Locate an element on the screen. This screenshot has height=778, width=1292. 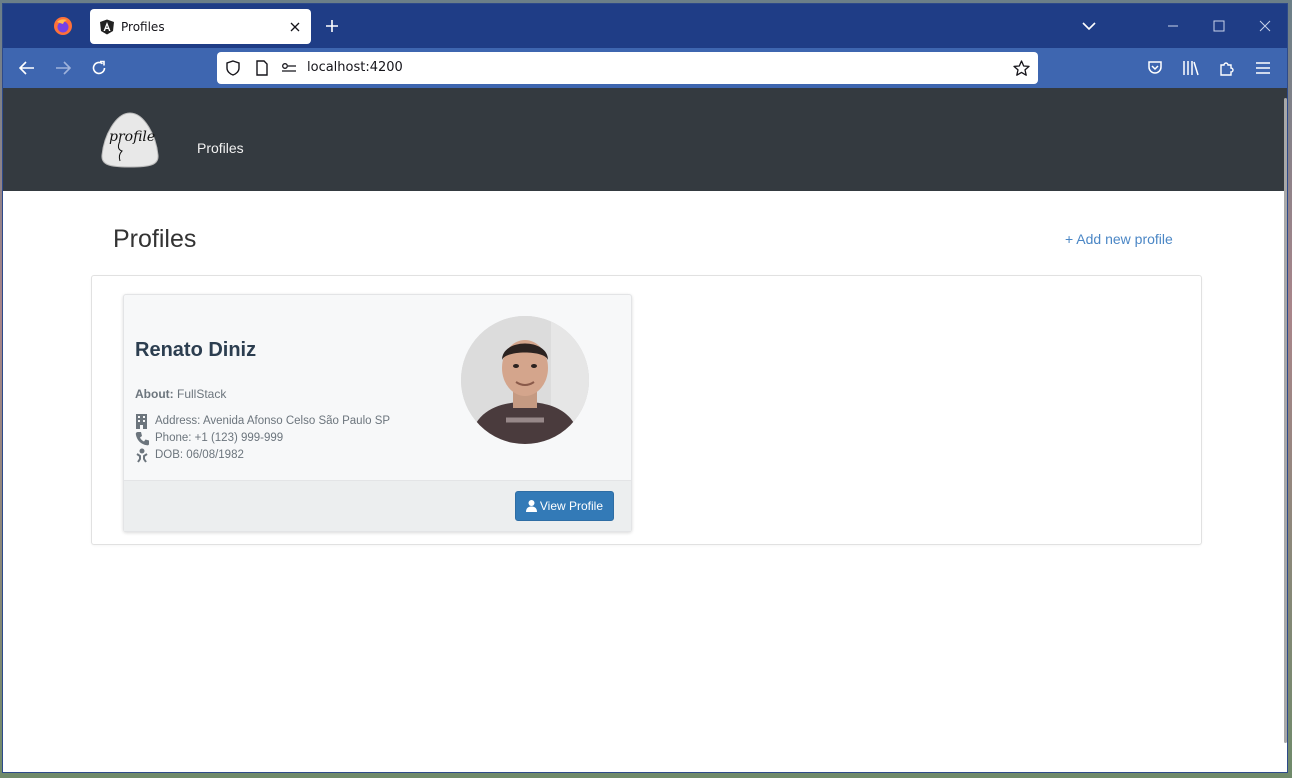
site-header: profile Profiles is located at coordinates (645, 139).